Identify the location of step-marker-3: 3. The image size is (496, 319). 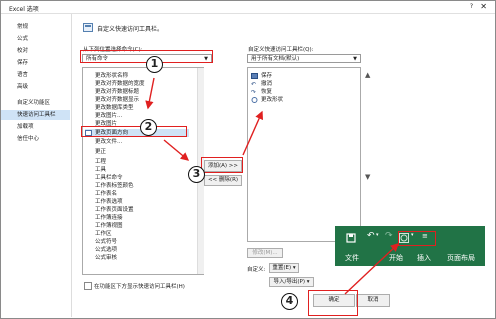
(196, 174).